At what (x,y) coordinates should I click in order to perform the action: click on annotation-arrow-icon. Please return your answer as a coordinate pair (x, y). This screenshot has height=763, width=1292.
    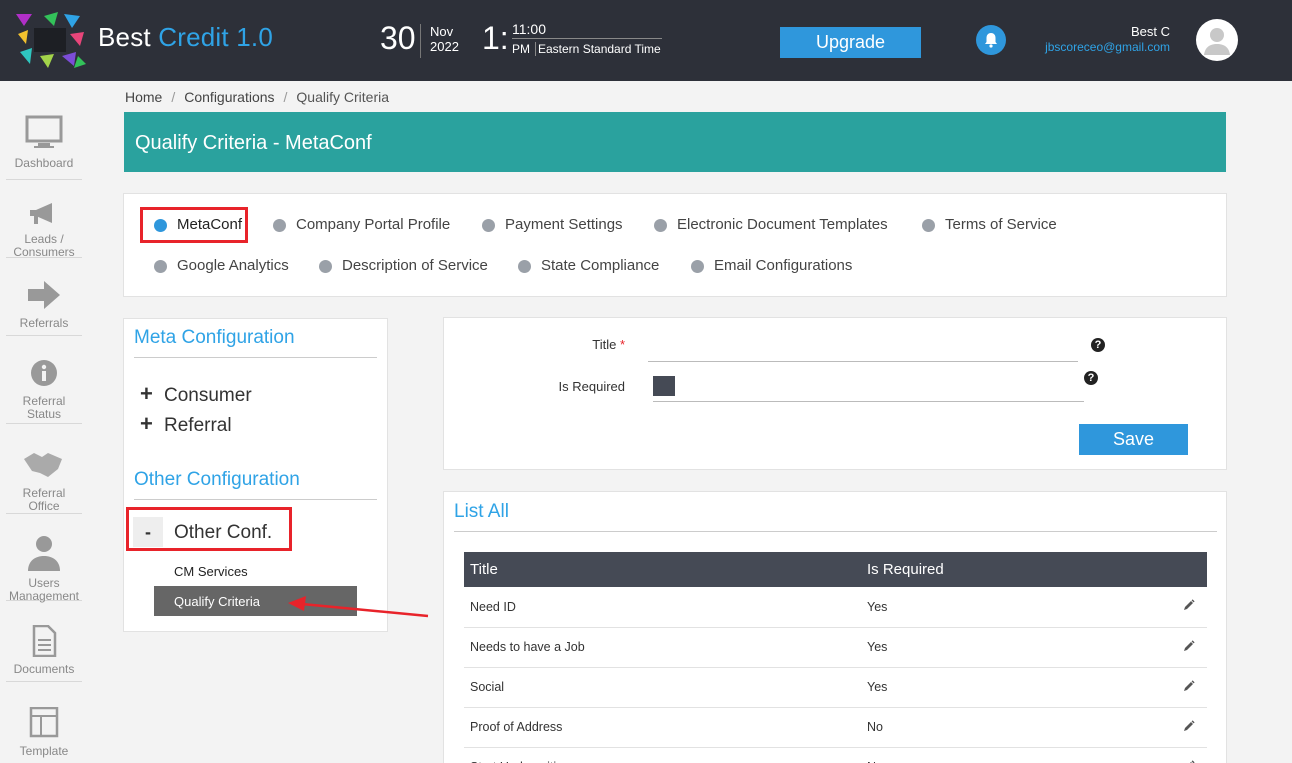
    Looking at the image, I should click on (358, 607).